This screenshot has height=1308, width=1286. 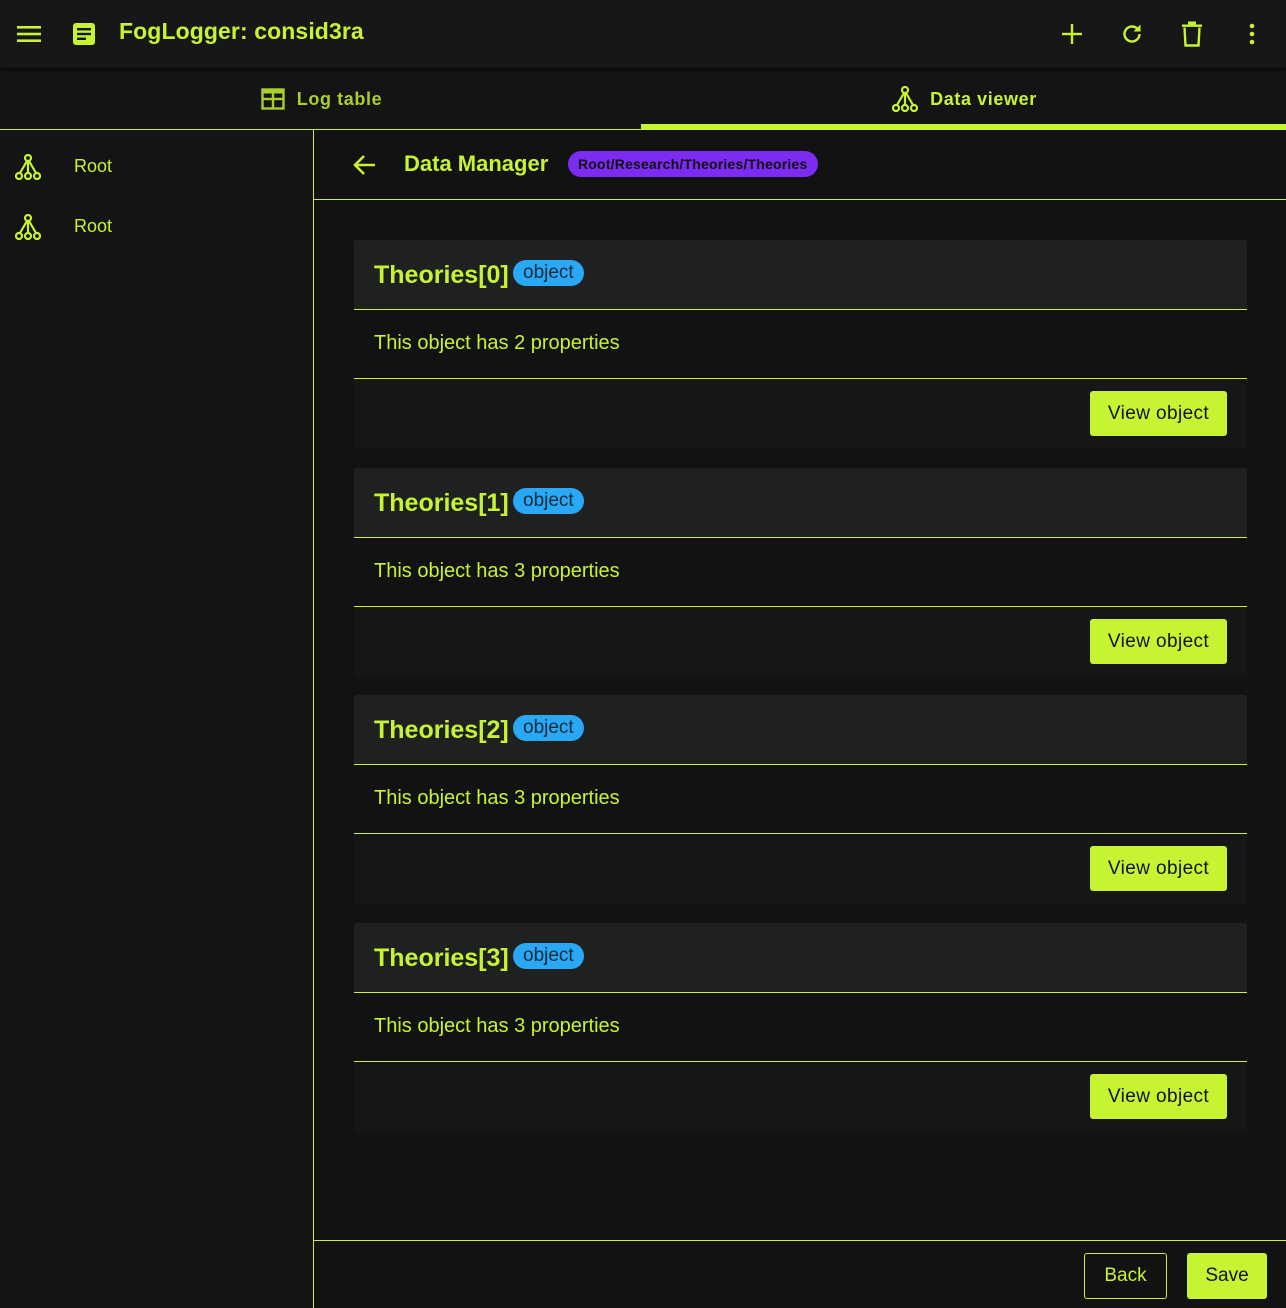 What do you see at coordinates (273, 99) in the screenshot?
I see `table-icon` at bounding box center [273, 99].